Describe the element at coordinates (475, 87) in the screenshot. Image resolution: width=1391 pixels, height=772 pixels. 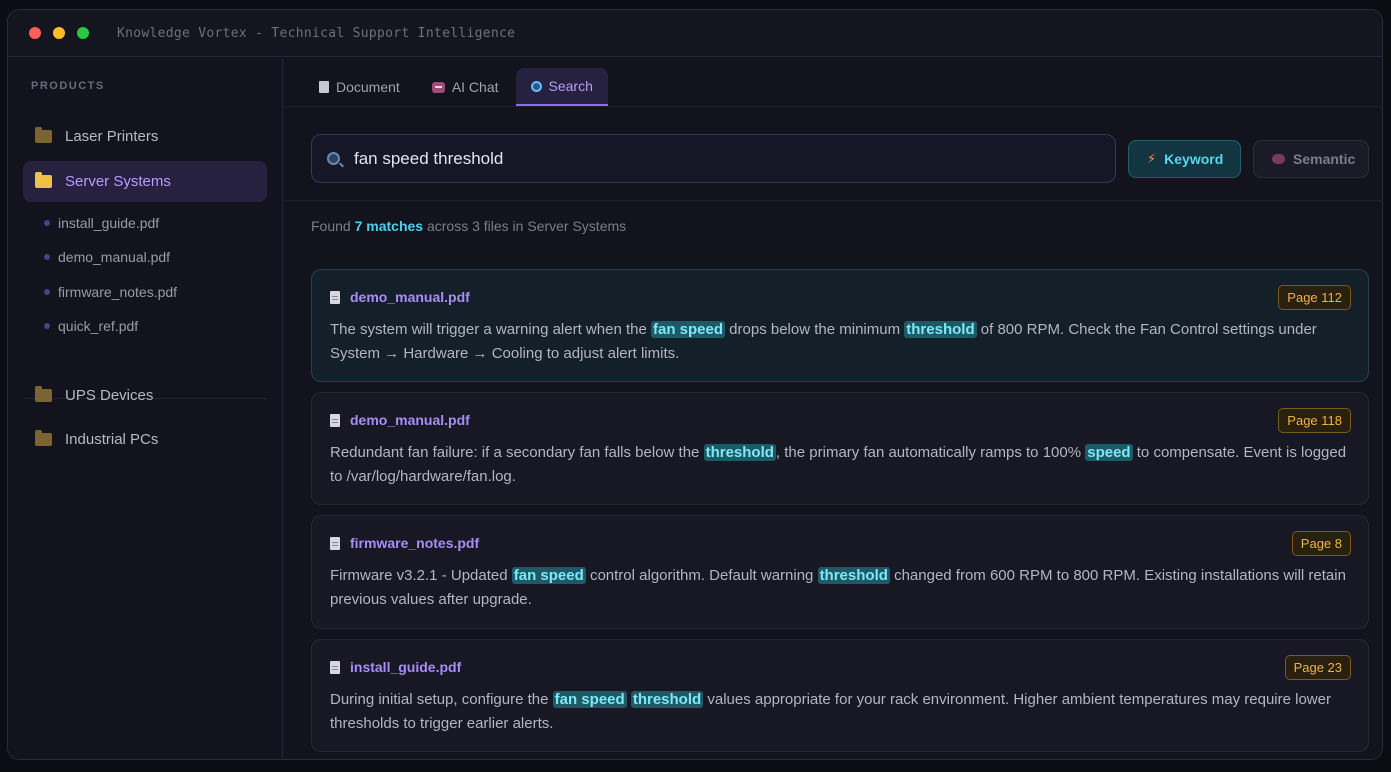
I see `tab-label: AI Chat` at that location.